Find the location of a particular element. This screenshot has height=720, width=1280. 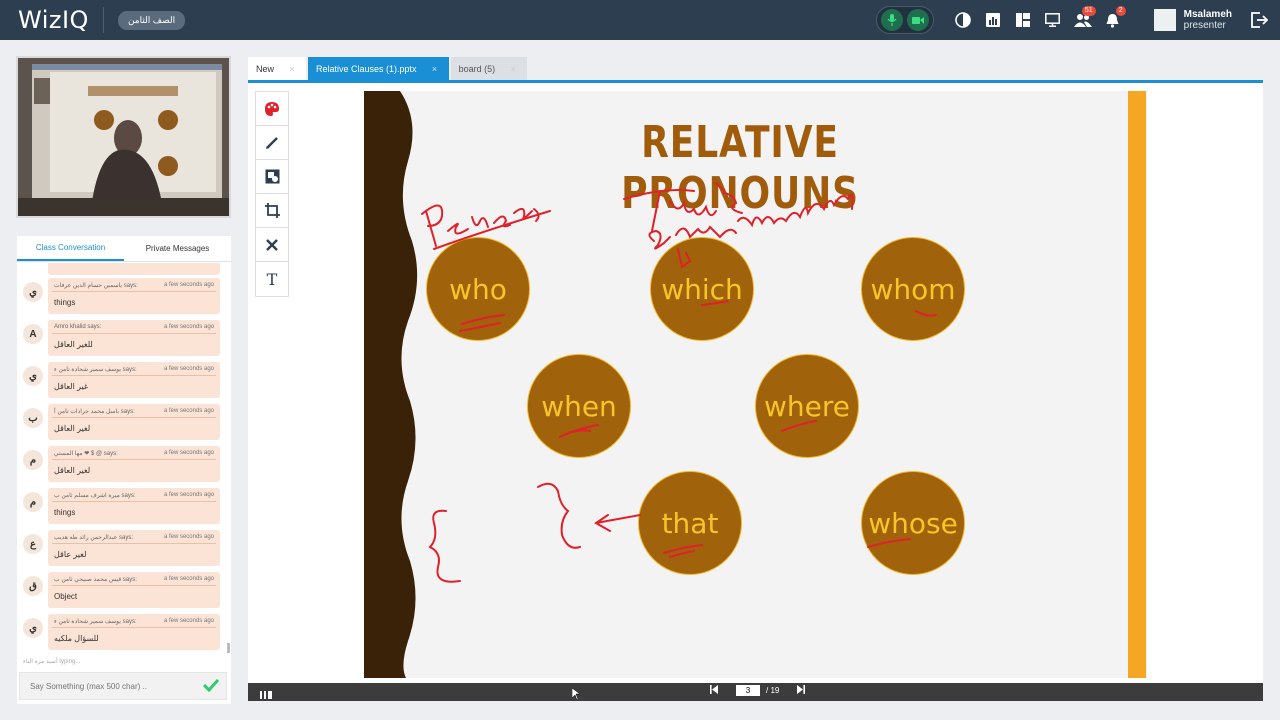

microphone-icon is located at coordinates (891, 20).